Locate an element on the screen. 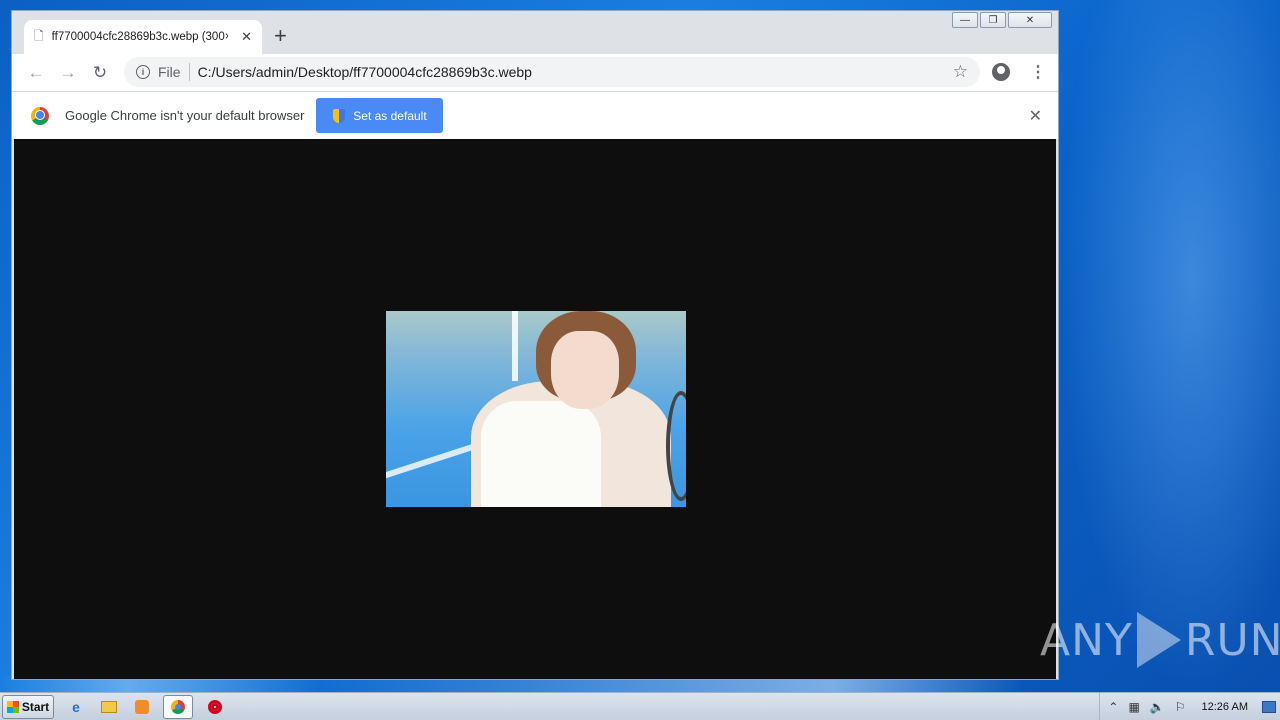 Image resolution: width=1280 pixels, height=720 pixels. tab-title: ff7700004cfc28869b3c.webp (300× is located at coordinates (139, 37).